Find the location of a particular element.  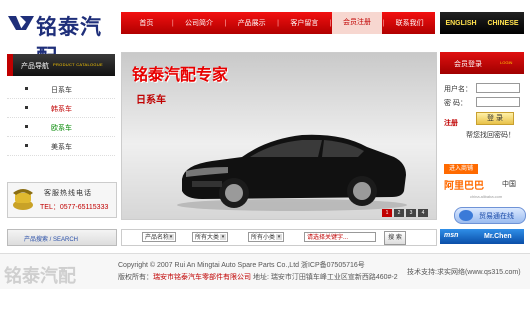

hotline-title: 客服热线电话 is located at coordinates (68, 193).